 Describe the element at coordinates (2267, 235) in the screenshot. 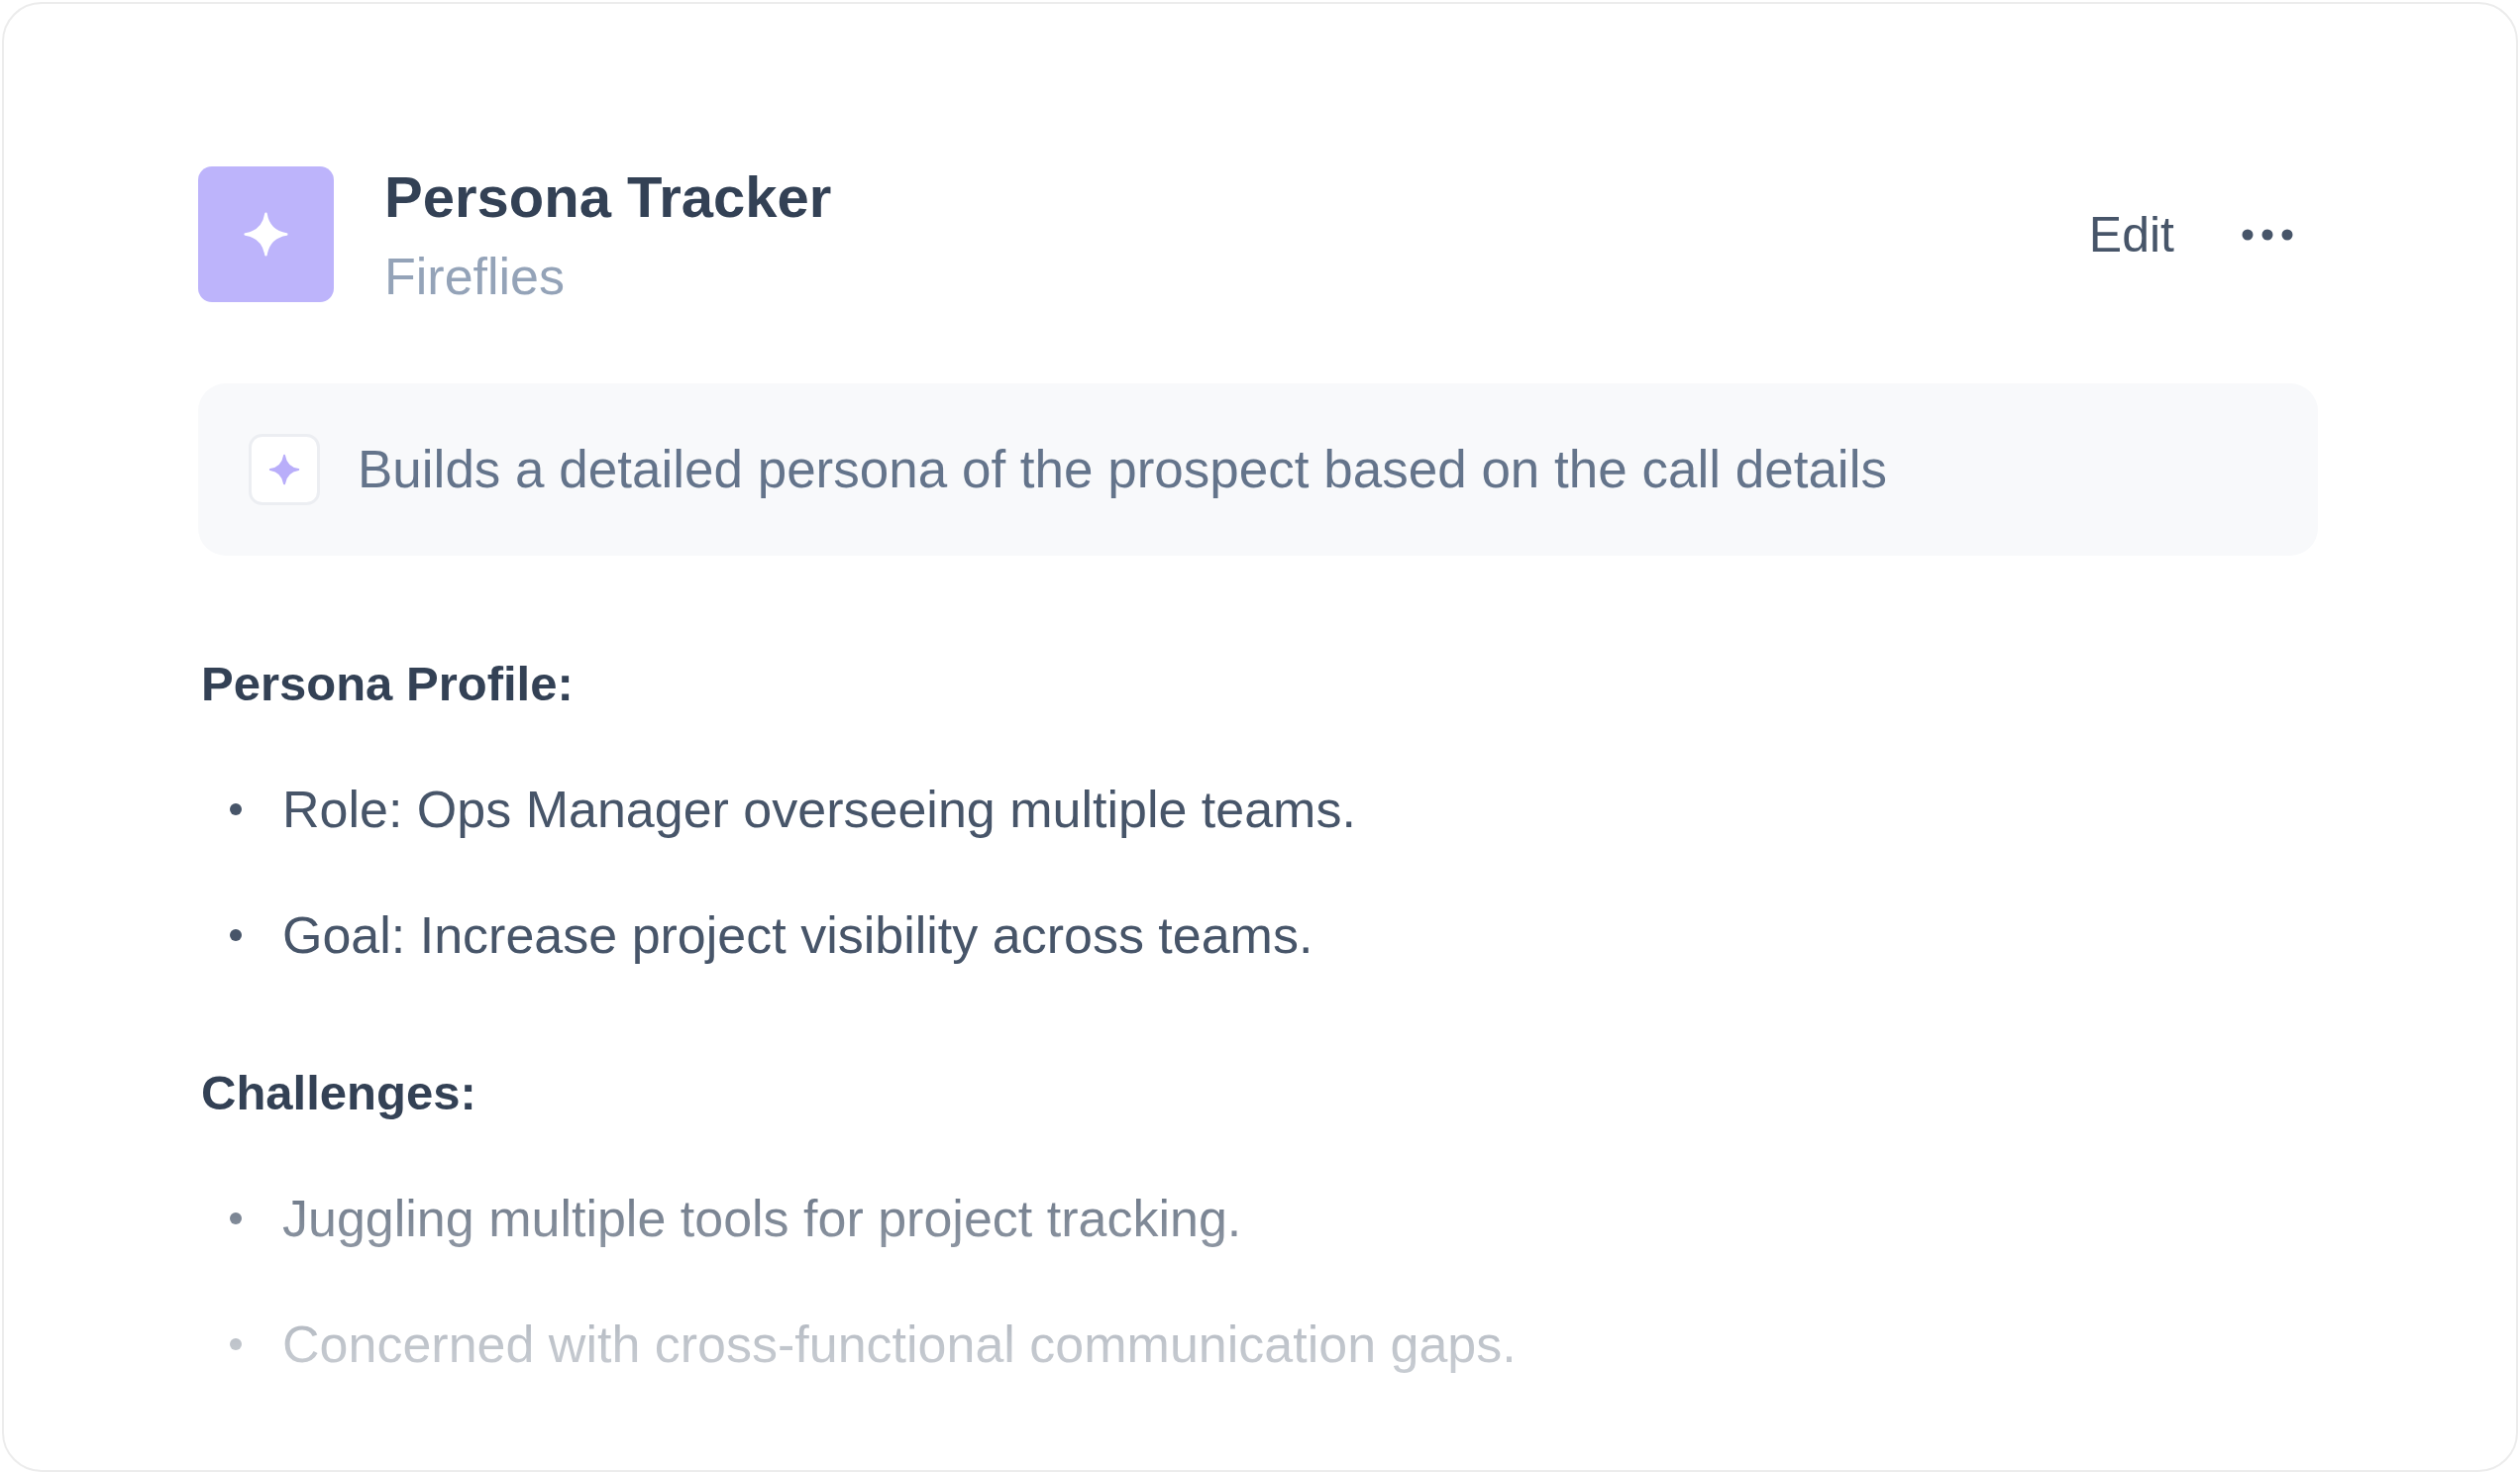

I see `more-icon` at that location.